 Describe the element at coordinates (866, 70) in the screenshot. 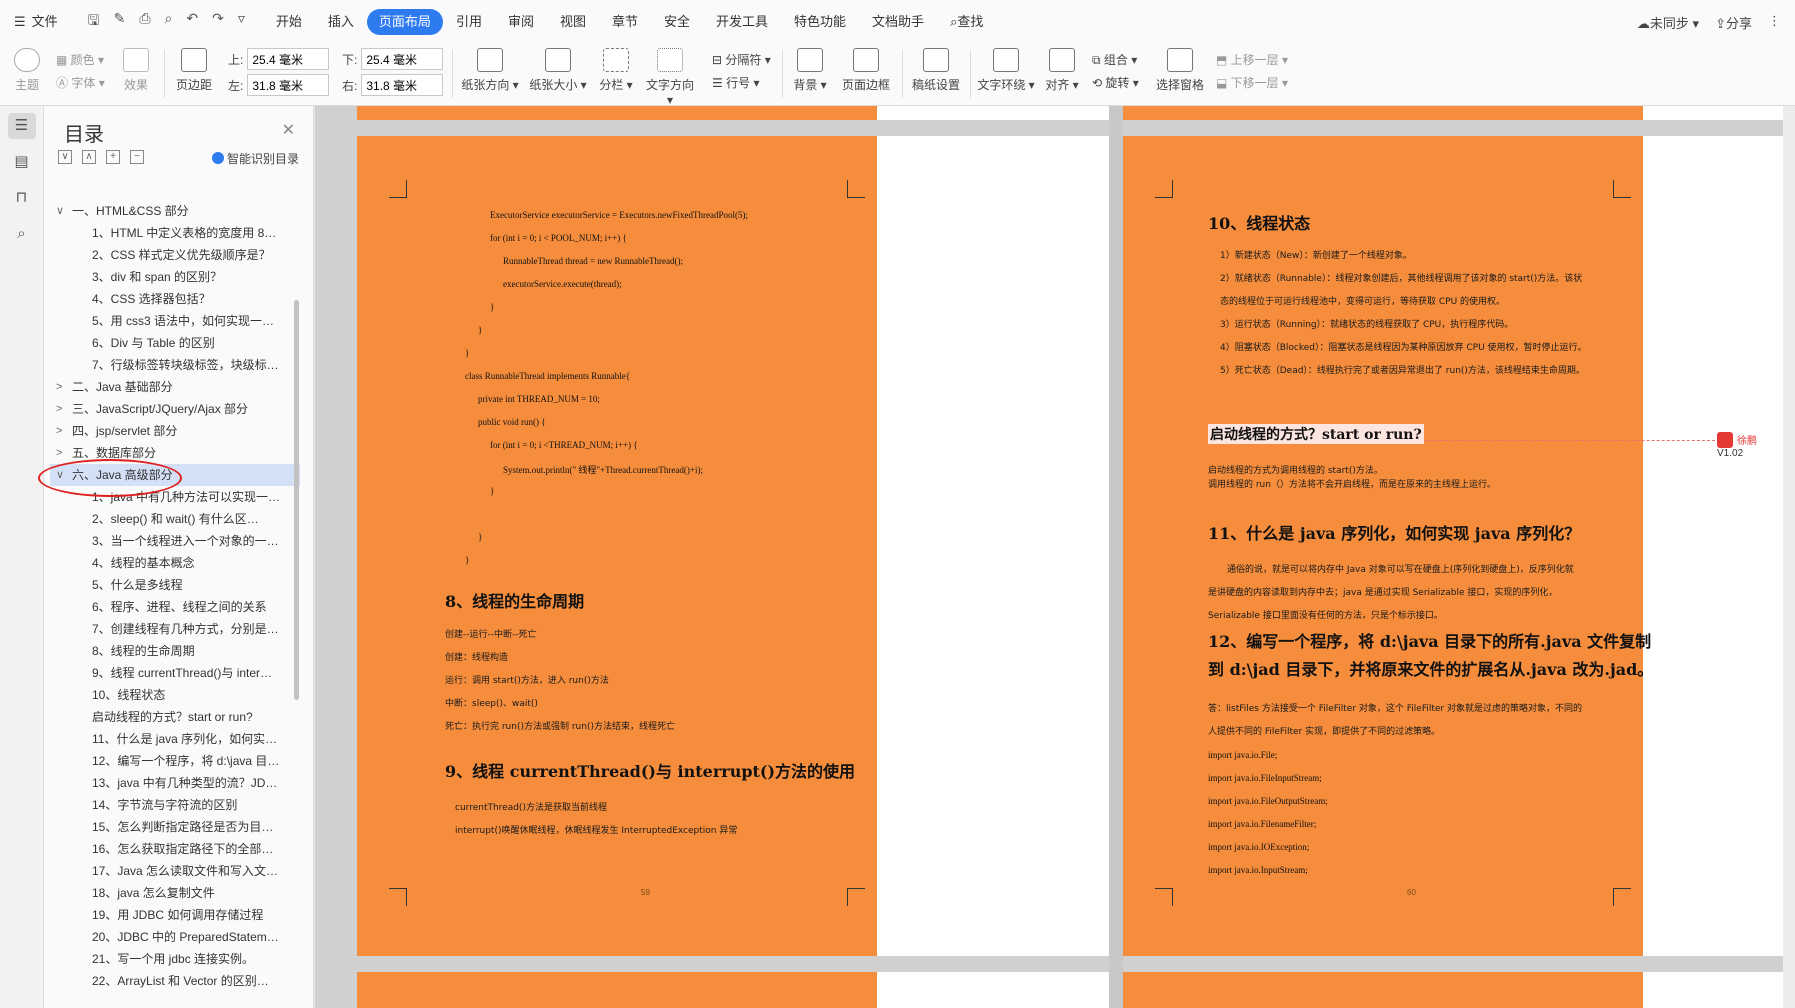

I see `page-border-button: 页面边框` at that location.